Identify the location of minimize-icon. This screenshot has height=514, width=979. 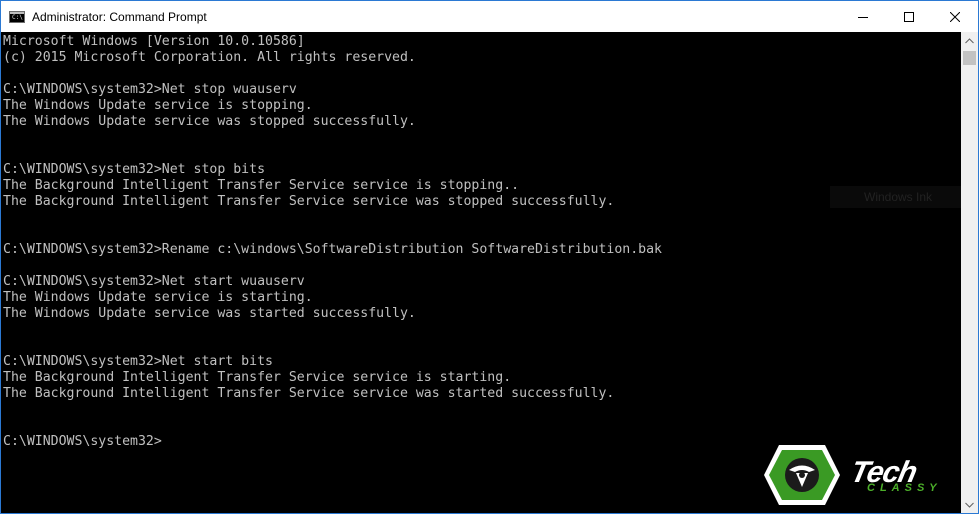
(863, 17).